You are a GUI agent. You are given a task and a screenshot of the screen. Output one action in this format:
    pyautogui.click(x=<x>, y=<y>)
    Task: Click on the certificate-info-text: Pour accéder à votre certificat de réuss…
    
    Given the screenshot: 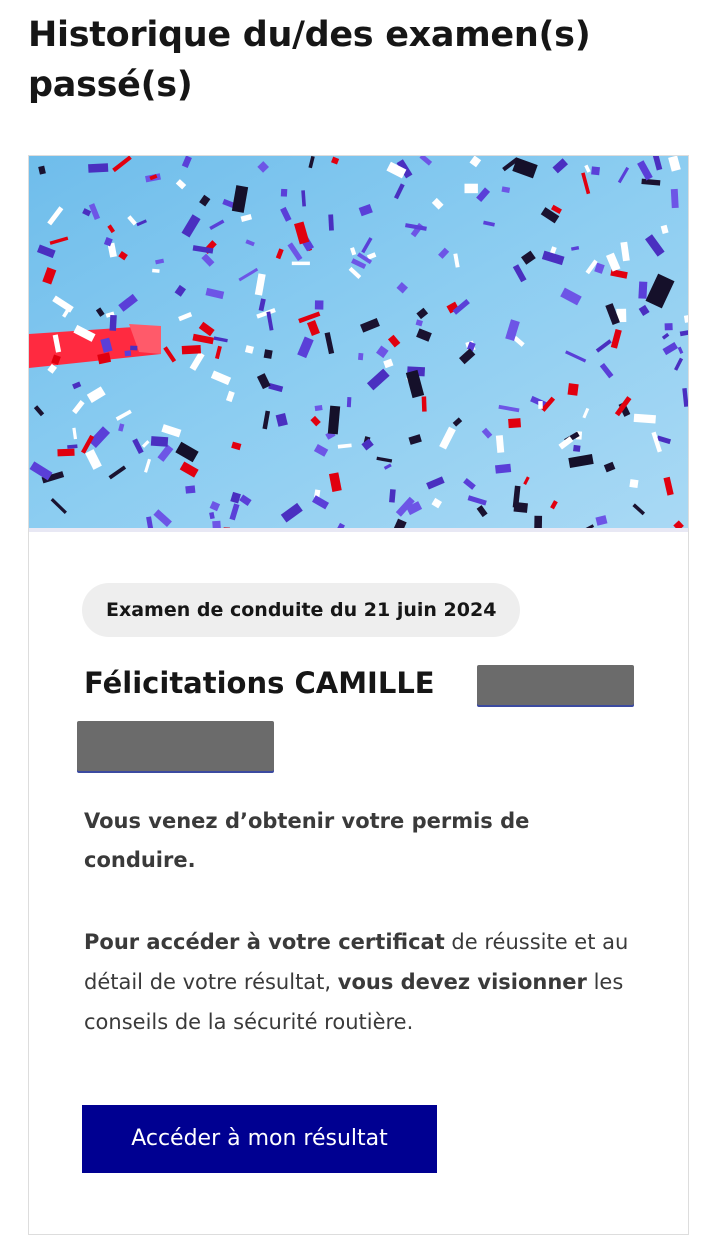 What is the action you would take?
    pyautogui.click(x=364, y=982)
    